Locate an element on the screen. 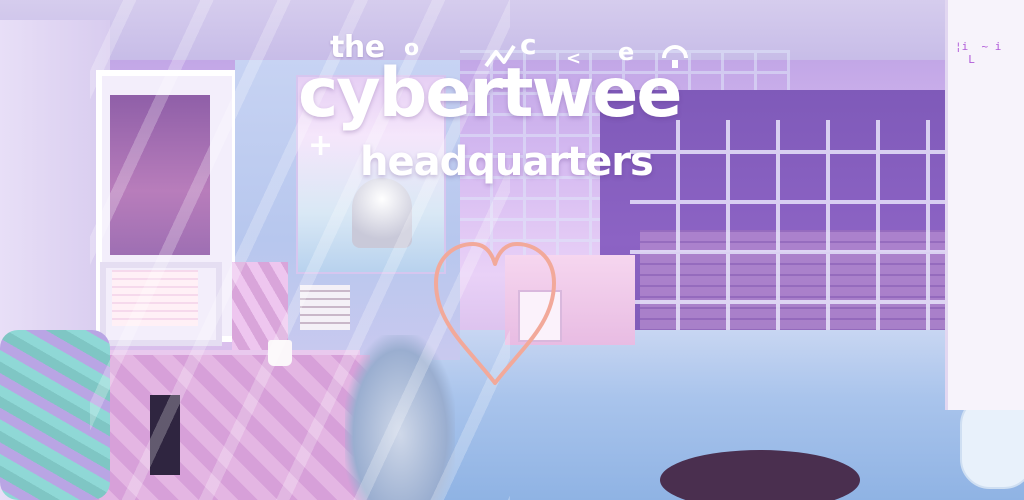 The width and height of the screenshot is (1024, 500). deco-plus: + is located at coordinates (321, 145).